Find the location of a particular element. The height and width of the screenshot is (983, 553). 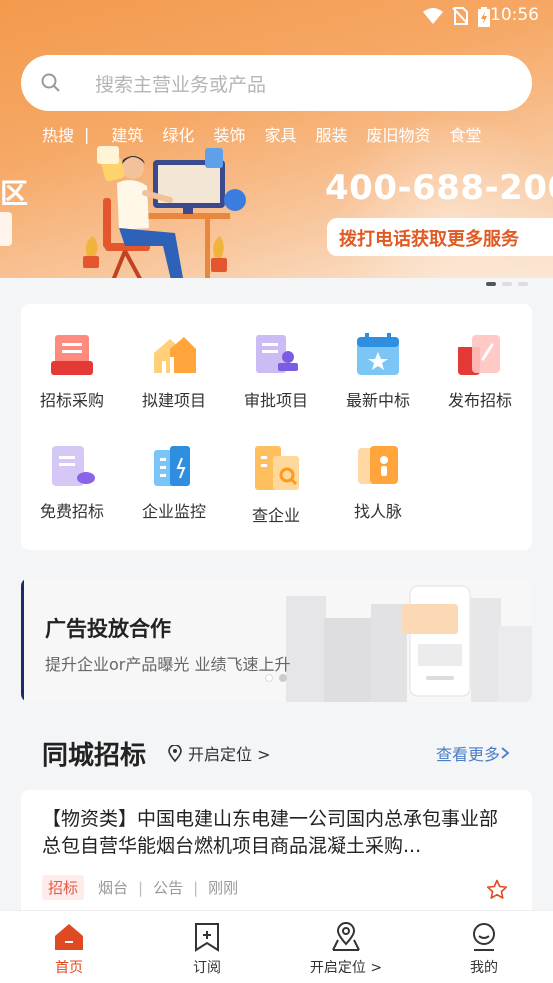

view-more-label: 查看更多 is located at coordinates (468, 754).